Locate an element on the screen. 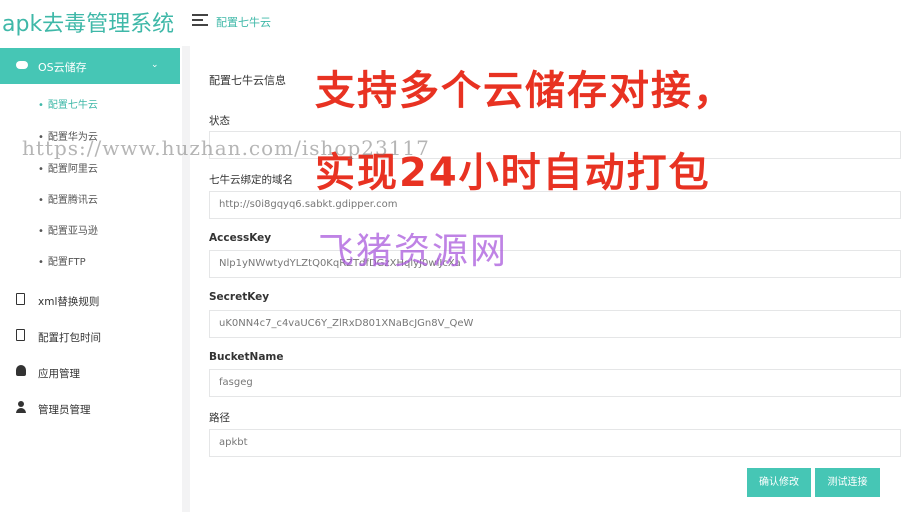  accesskey-input: Nlp1yNWwtydYLZtQ0KqRZTdfDGzXHqlyJ0wlJcXa is located at coordinates (555, 264).